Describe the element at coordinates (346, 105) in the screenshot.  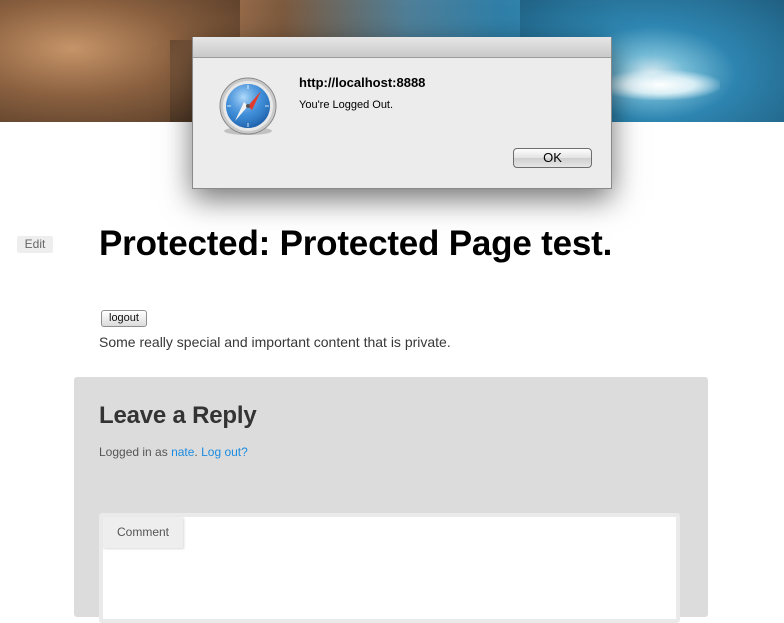
I see `alert-message: You're Logged Out.` at that location.